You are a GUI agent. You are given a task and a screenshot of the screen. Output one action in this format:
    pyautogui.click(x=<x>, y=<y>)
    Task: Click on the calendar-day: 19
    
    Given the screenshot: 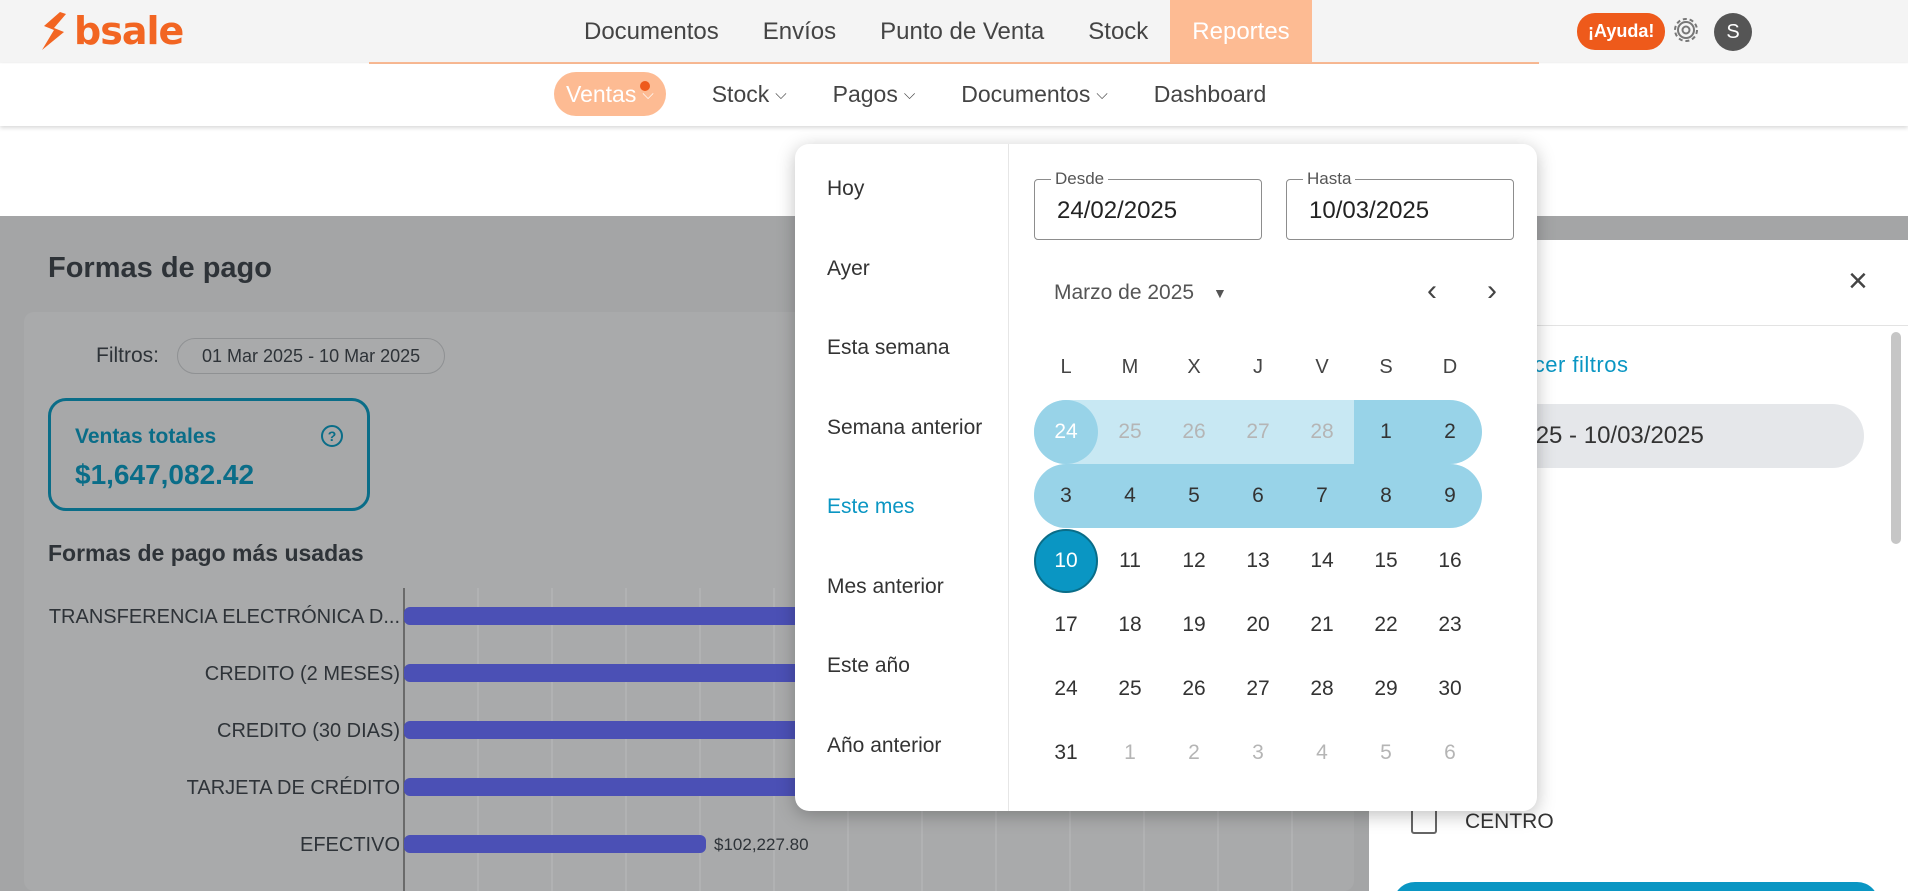 What is the action you would take?
    pyautogui.click(x=1194, y=625)
    